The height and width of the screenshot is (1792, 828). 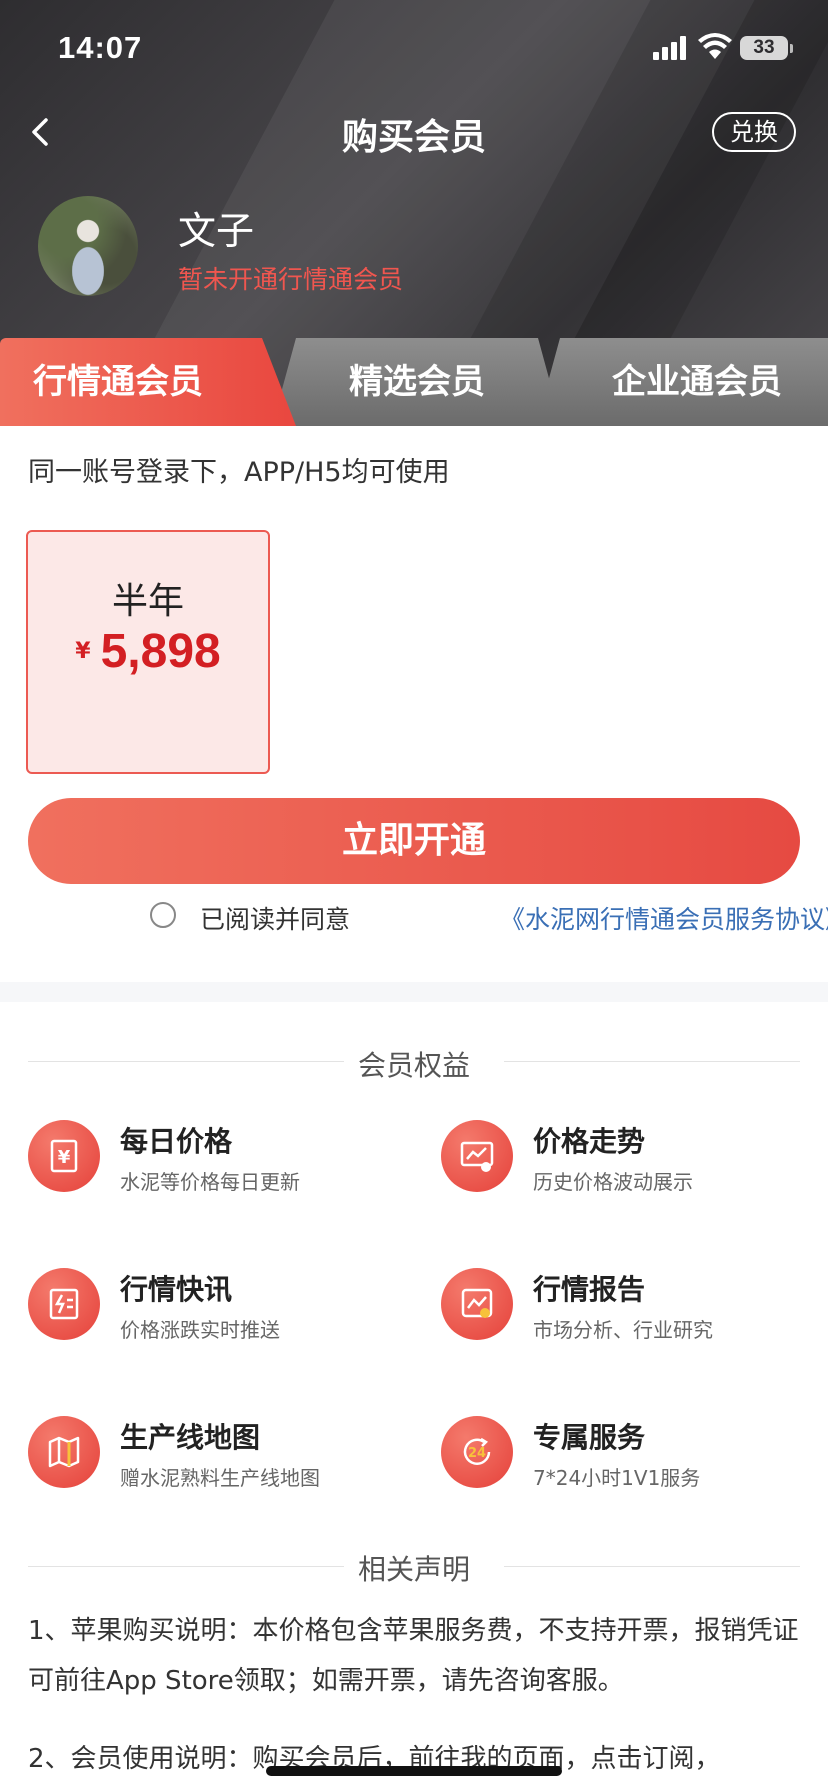 I want to click on benefit-title: 生产线地图, so click(x=190, y=1437).